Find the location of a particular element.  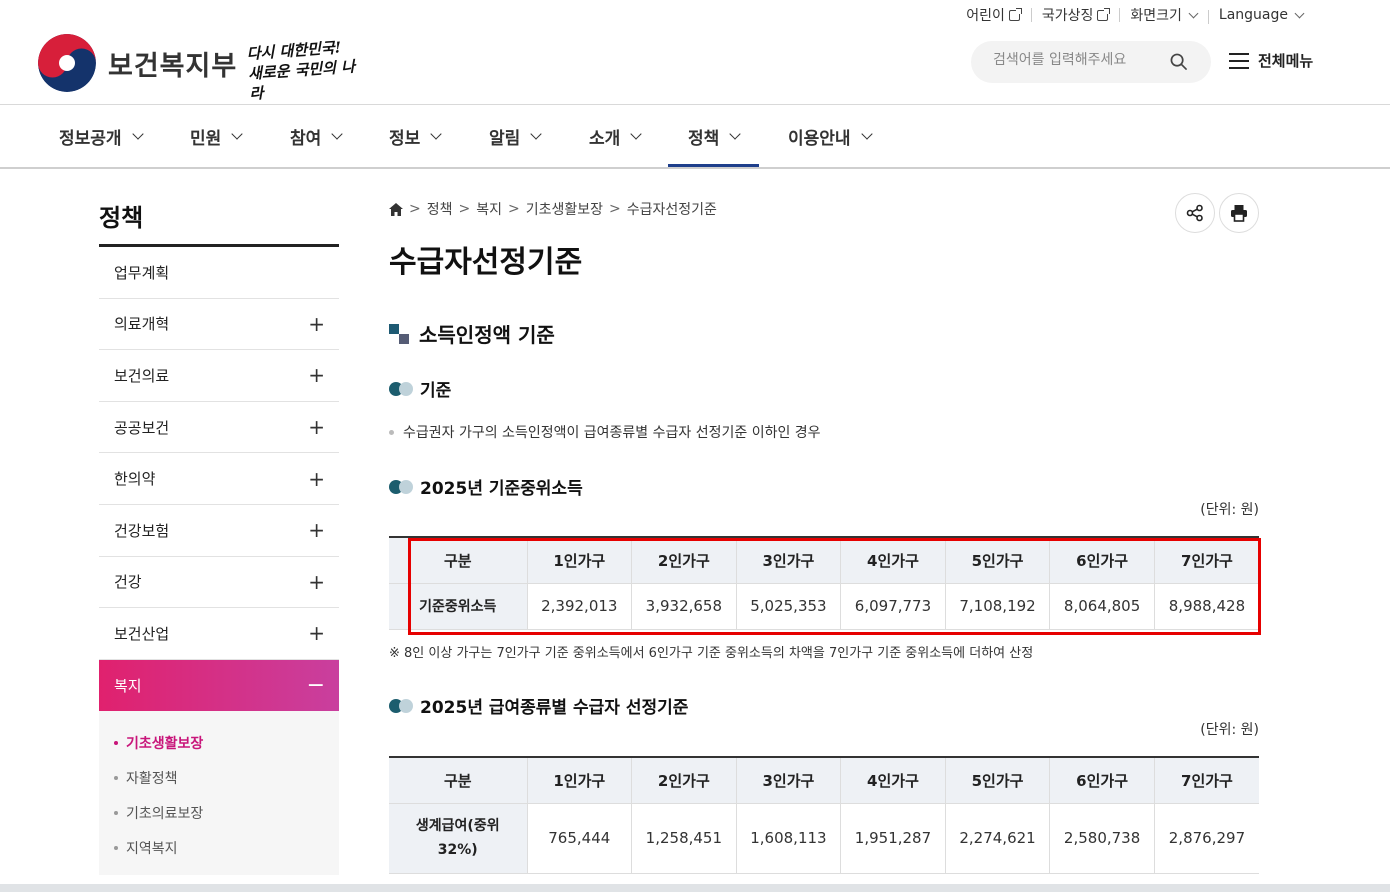

utility-nav: 어린이 국가상징 화면크기 Language is located at coordinates (1134, 15).